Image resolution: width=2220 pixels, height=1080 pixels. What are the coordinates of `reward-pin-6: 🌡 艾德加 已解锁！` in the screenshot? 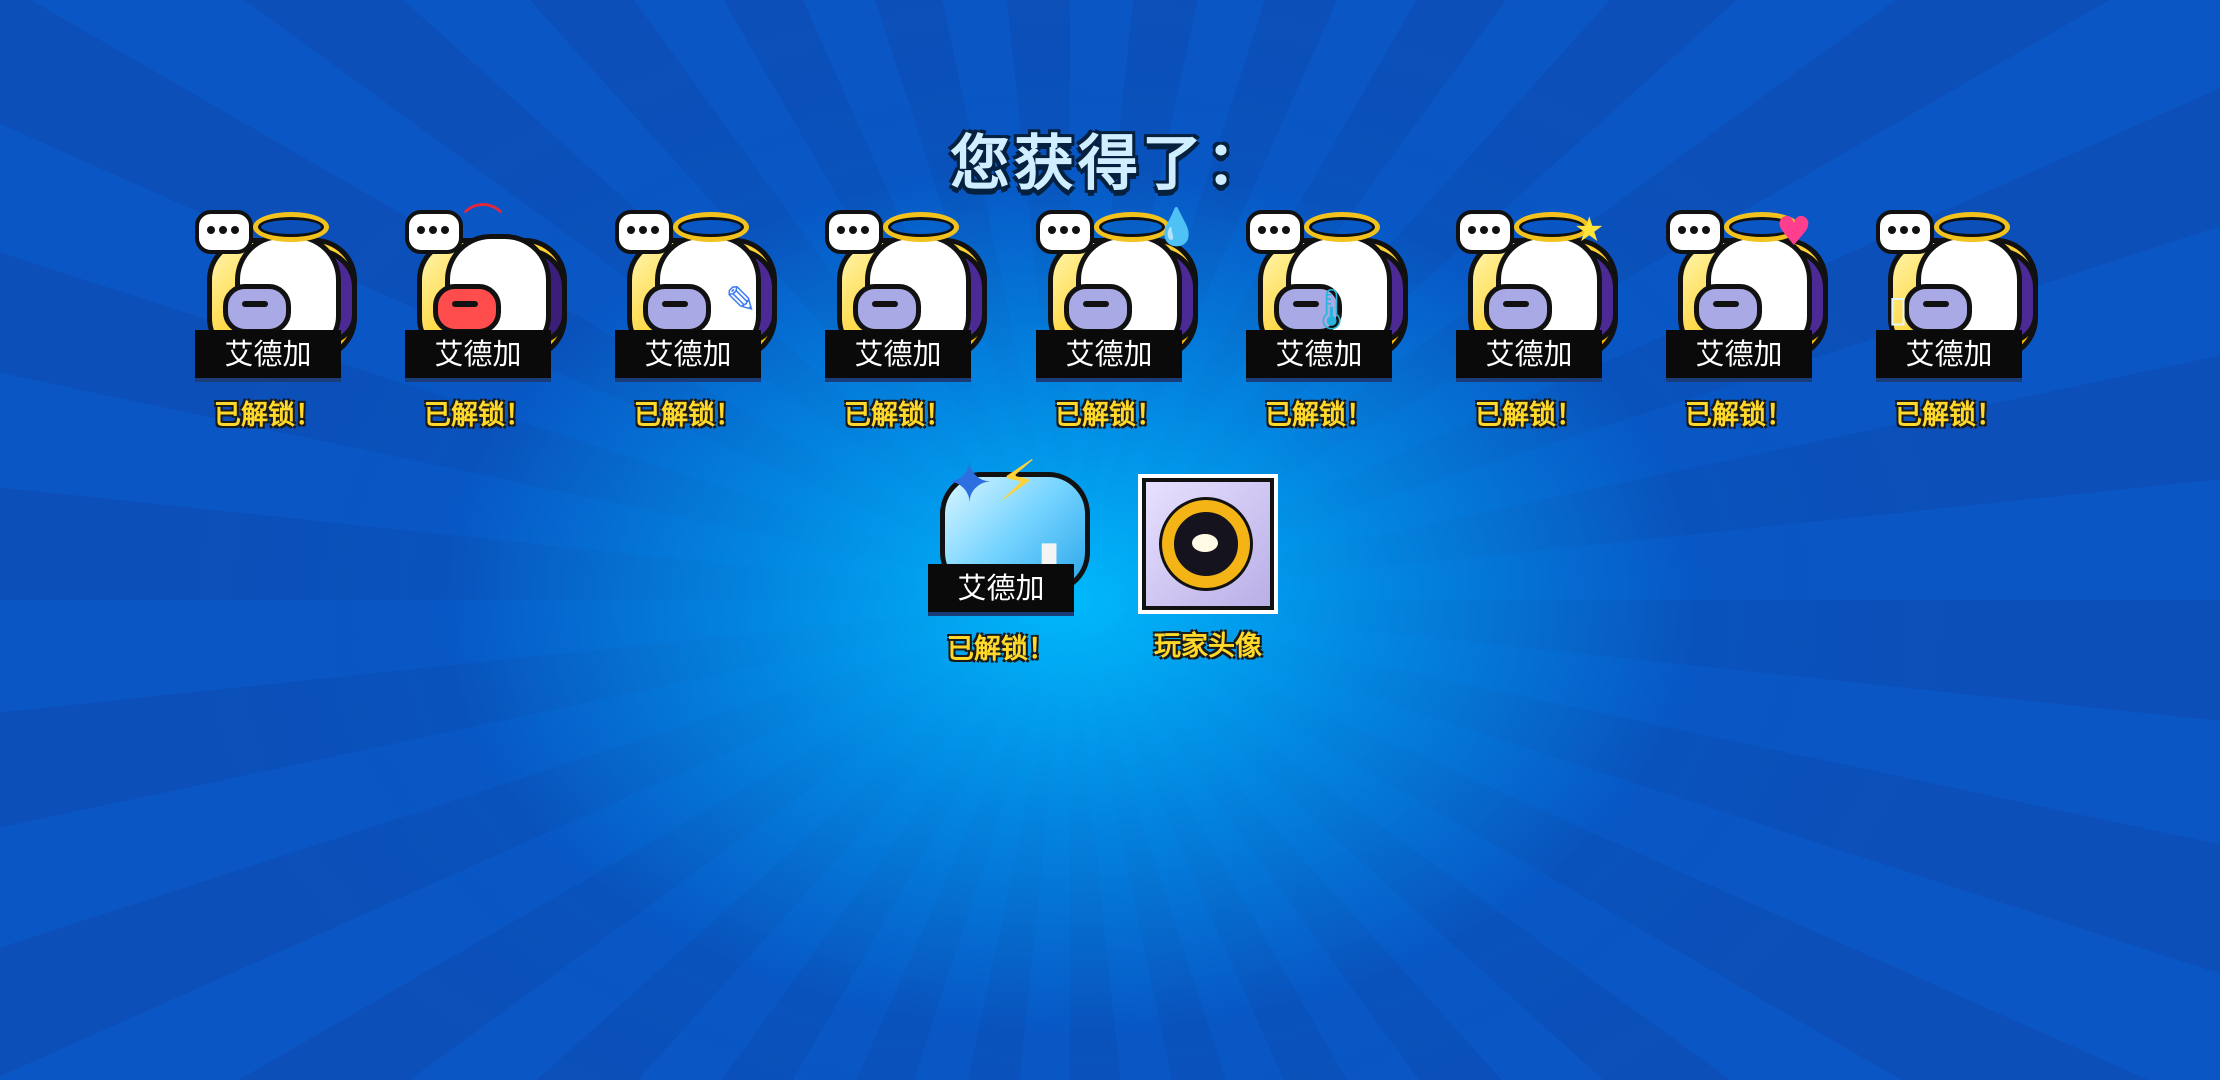 It's located at (1314, 320).